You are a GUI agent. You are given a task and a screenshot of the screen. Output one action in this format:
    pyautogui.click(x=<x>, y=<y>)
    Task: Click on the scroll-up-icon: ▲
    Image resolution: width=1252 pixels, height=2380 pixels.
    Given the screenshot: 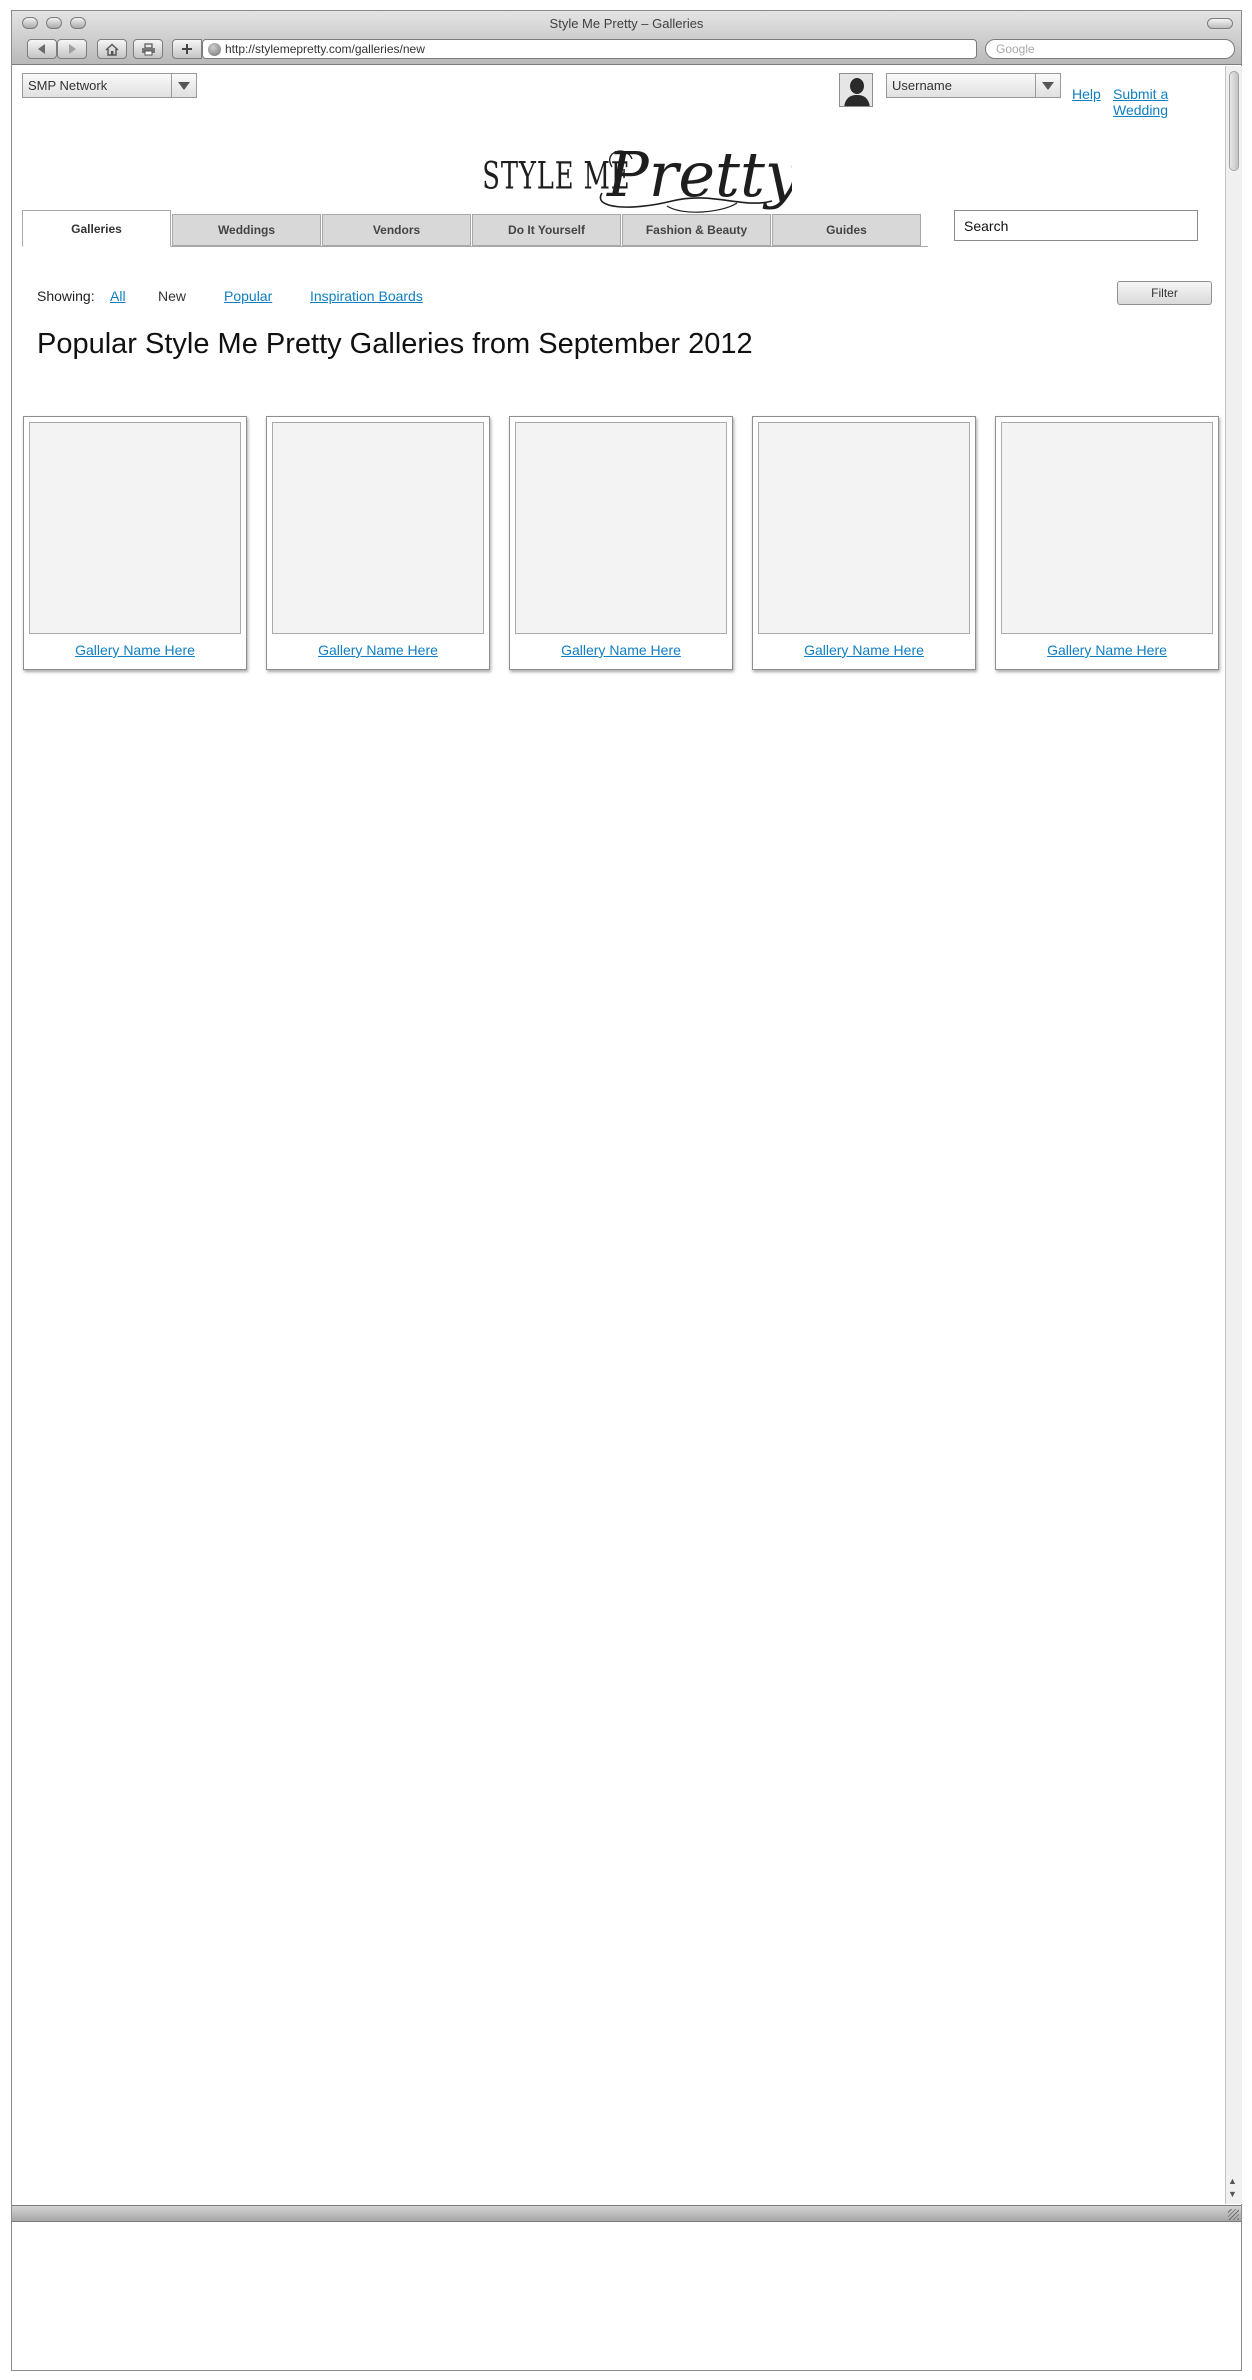 What is the action you would take?
    pyautogui.click(x=1232, y=2181)
    